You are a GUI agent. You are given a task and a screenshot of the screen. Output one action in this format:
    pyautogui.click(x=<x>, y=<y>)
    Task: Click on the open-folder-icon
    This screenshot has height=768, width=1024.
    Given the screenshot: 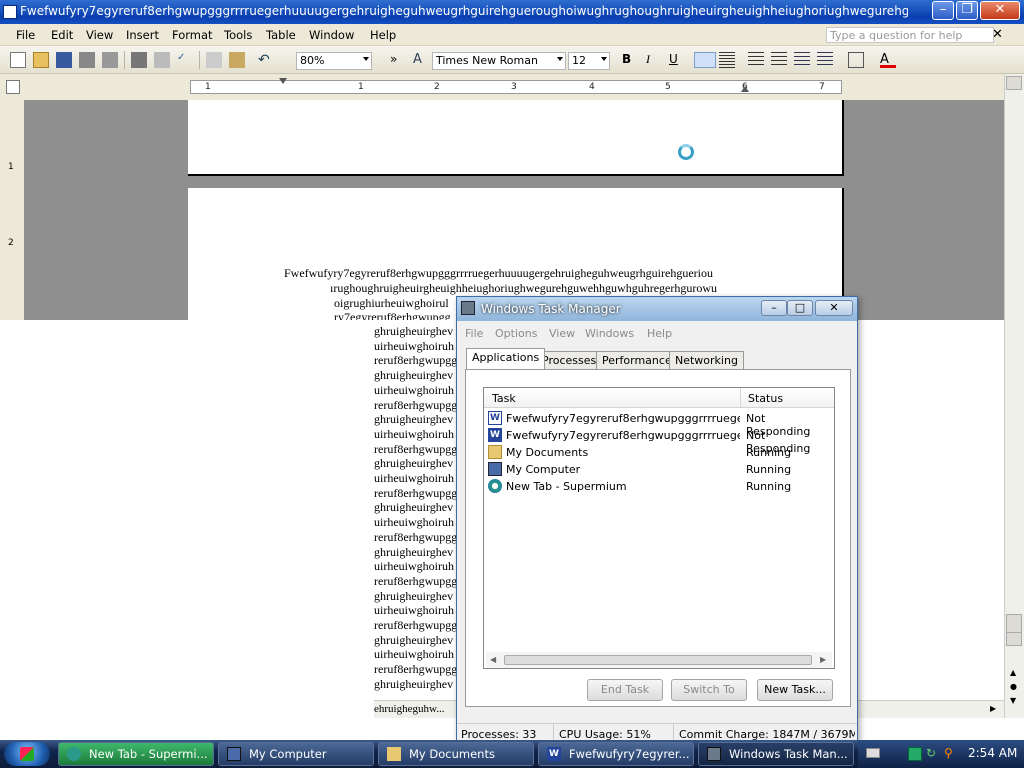 What is the action you would take?
    pyautogui.click(x=41, y=60)
    